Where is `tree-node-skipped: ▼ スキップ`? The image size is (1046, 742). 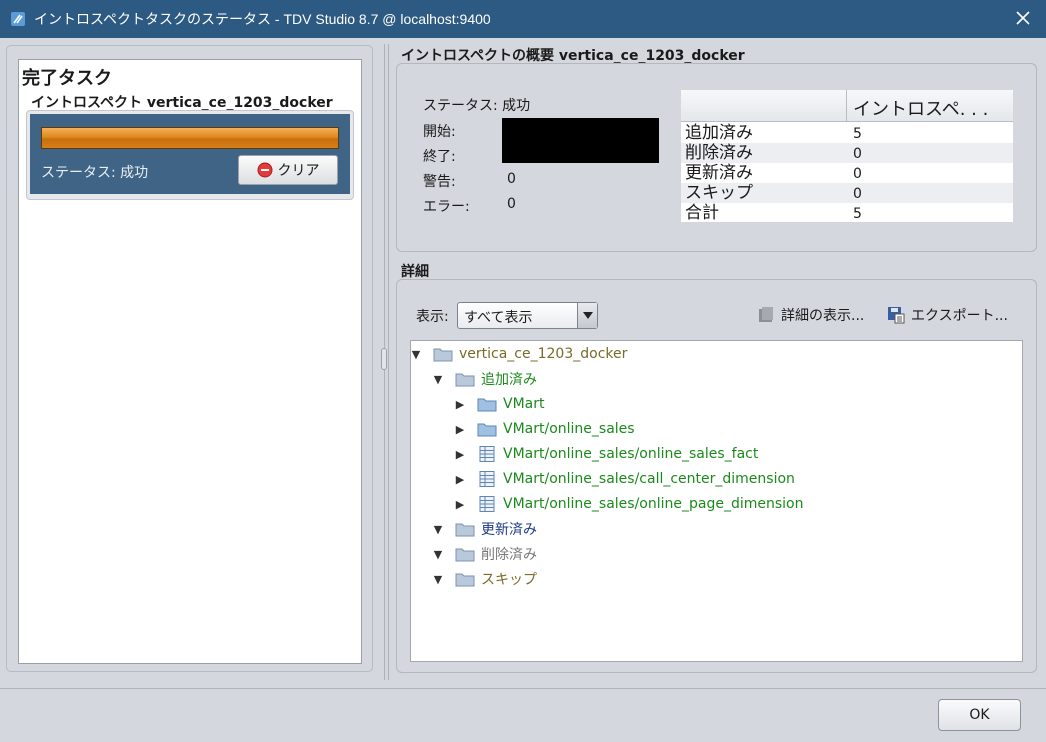
tree-node-skipped: ▼ スキップ is located at coordinates (485, 579).